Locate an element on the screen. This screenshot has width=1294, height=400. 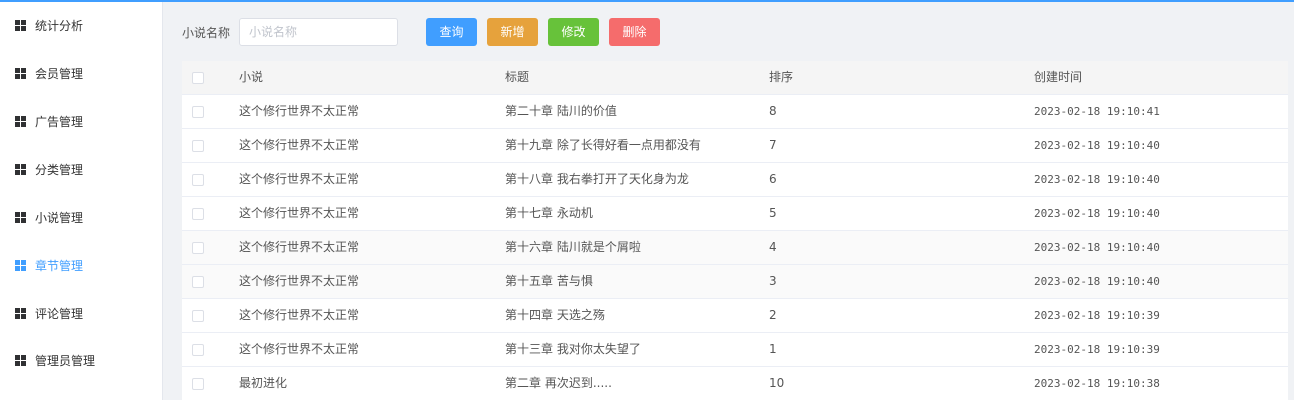
cell-sort: 3 is located at coordinates (773, 281).